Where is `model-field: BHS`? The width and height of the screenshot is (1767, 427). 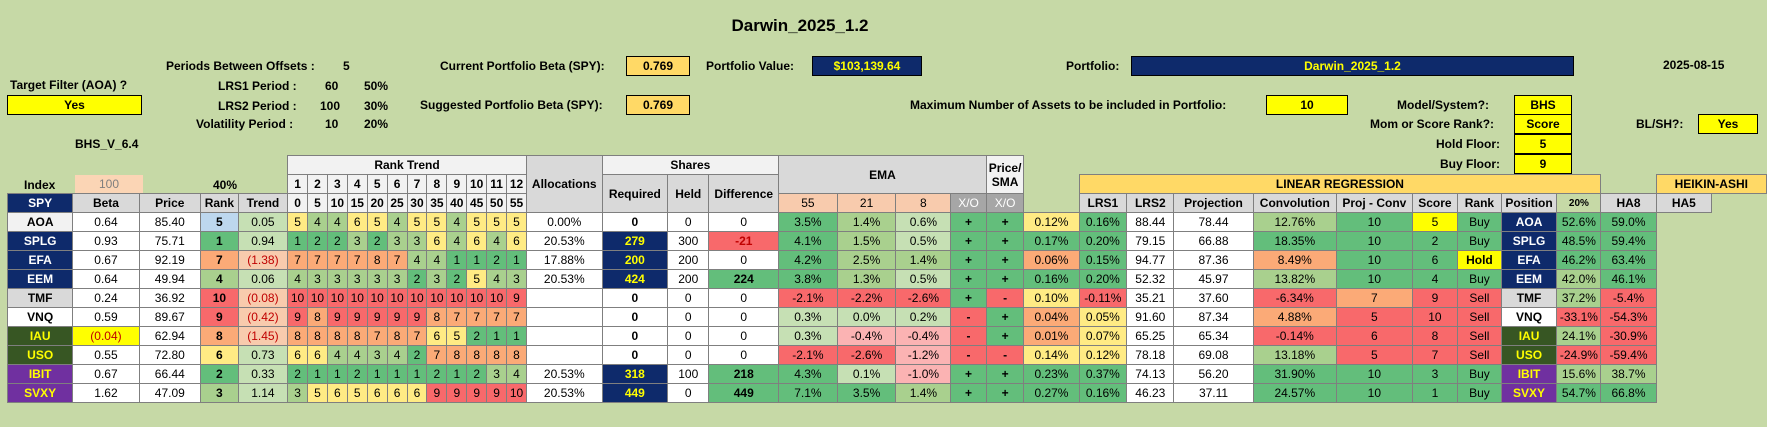 model-field: BHS is located at coordinates (1543, 105).